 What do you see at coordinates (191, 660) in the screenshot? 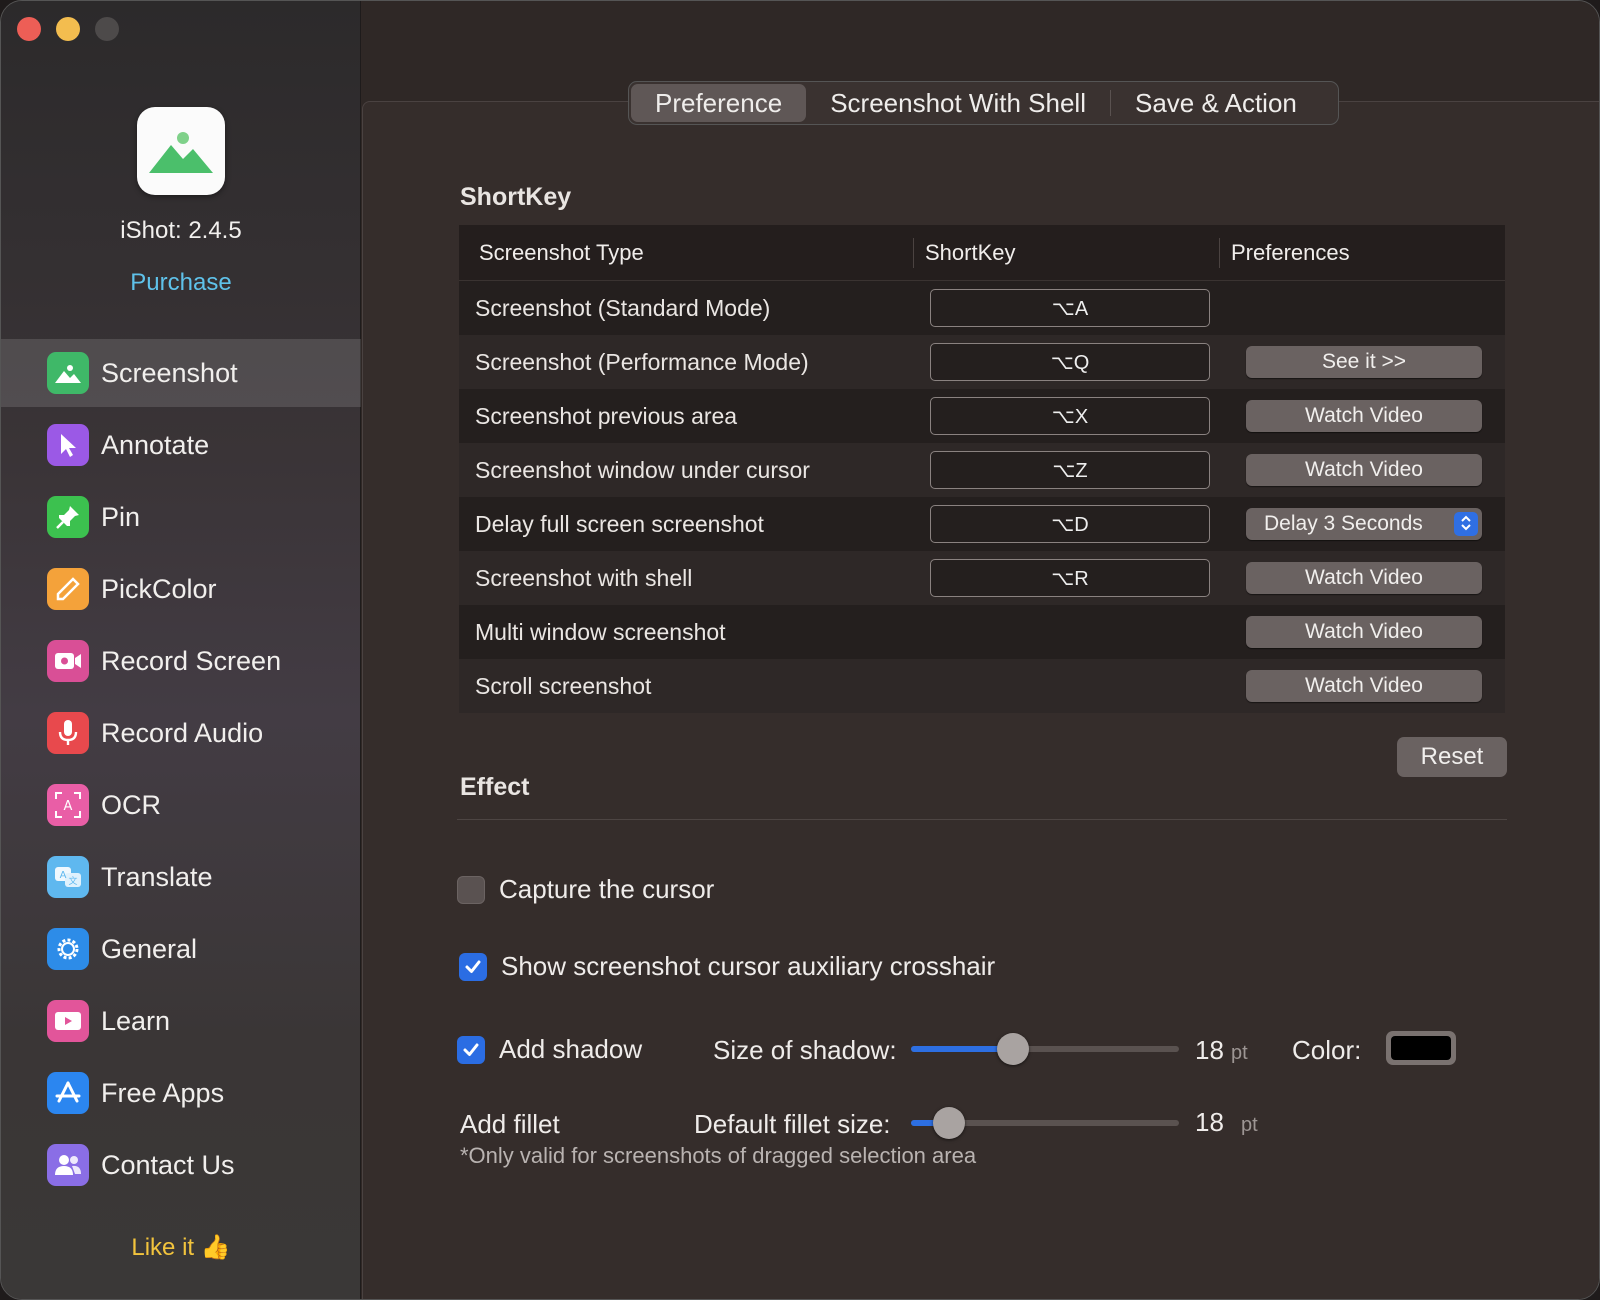
I see `sidebar-item-label: Record Screen` at bounding box center [191, 660].